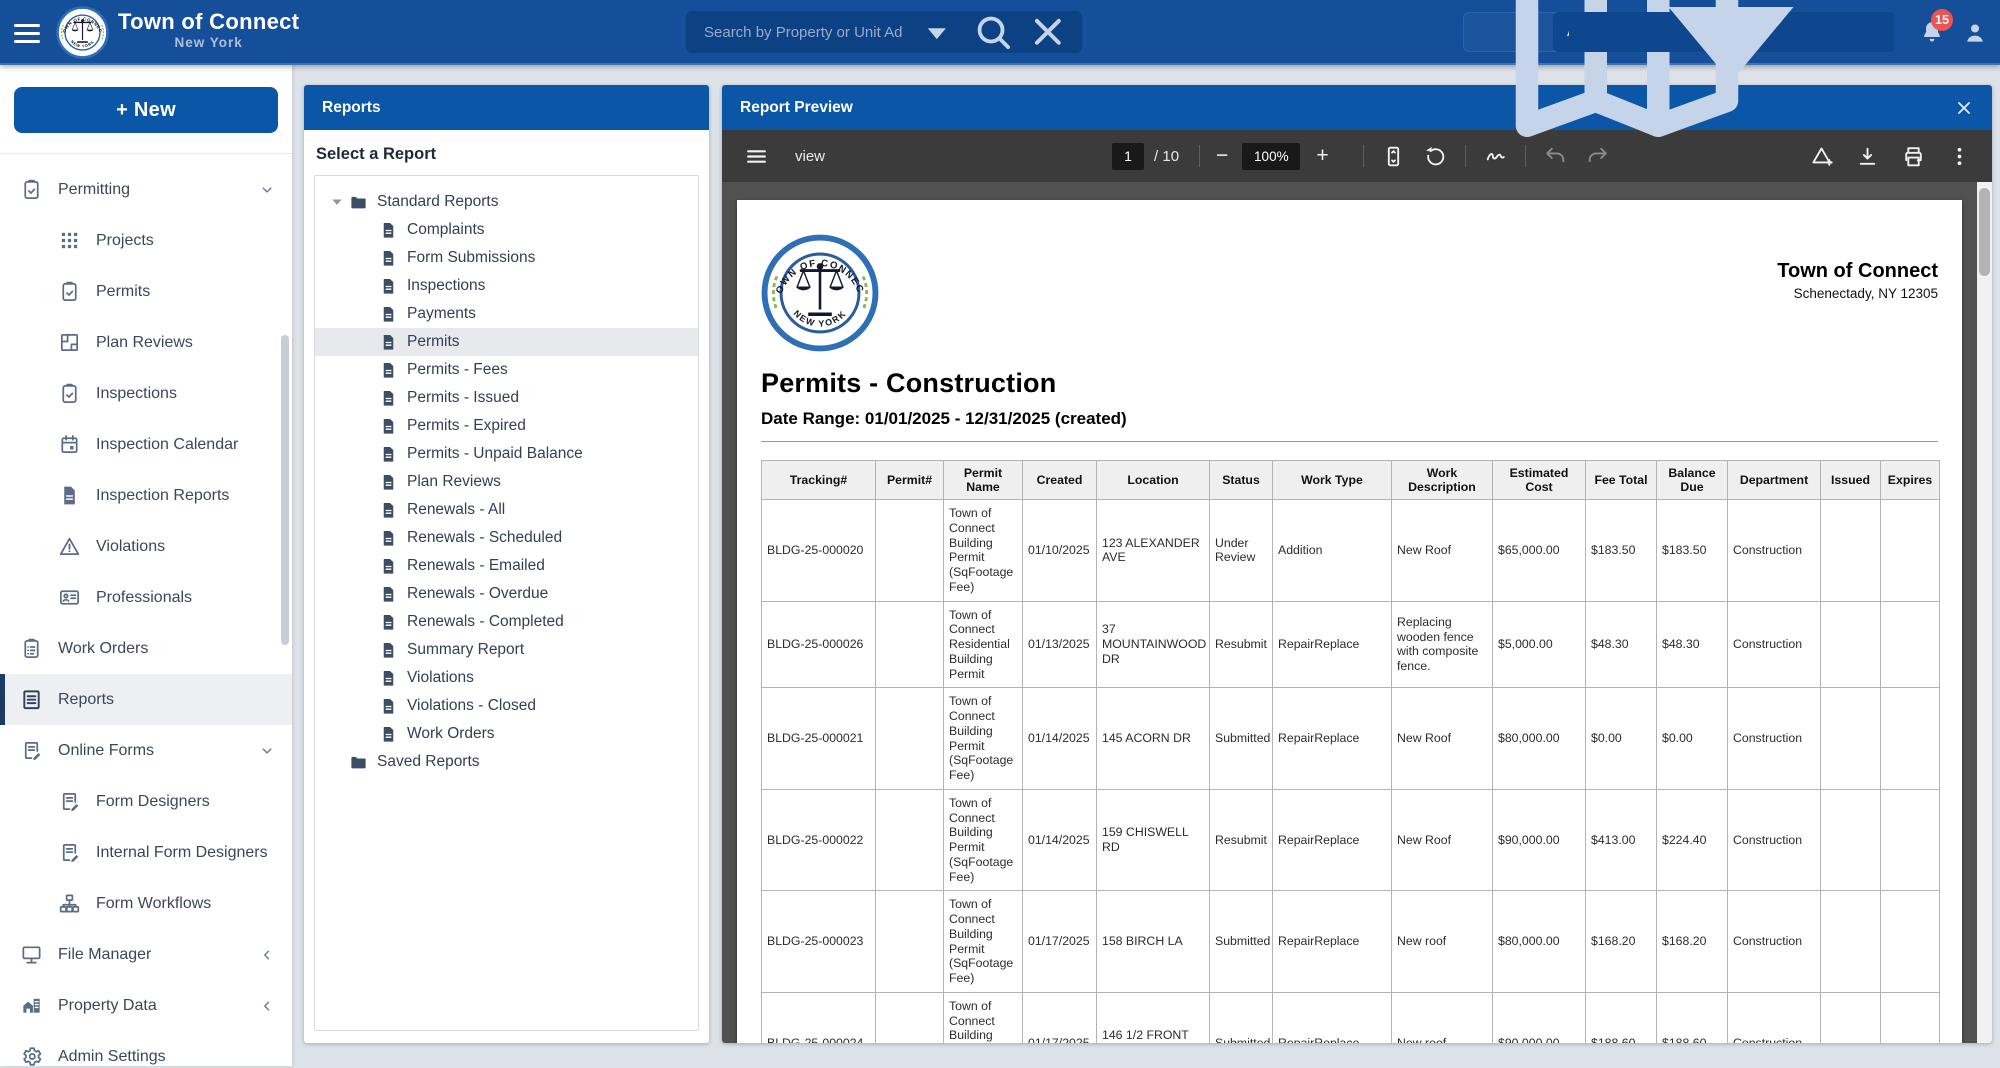  I want to click on id-card-icon, so click(69, 597).